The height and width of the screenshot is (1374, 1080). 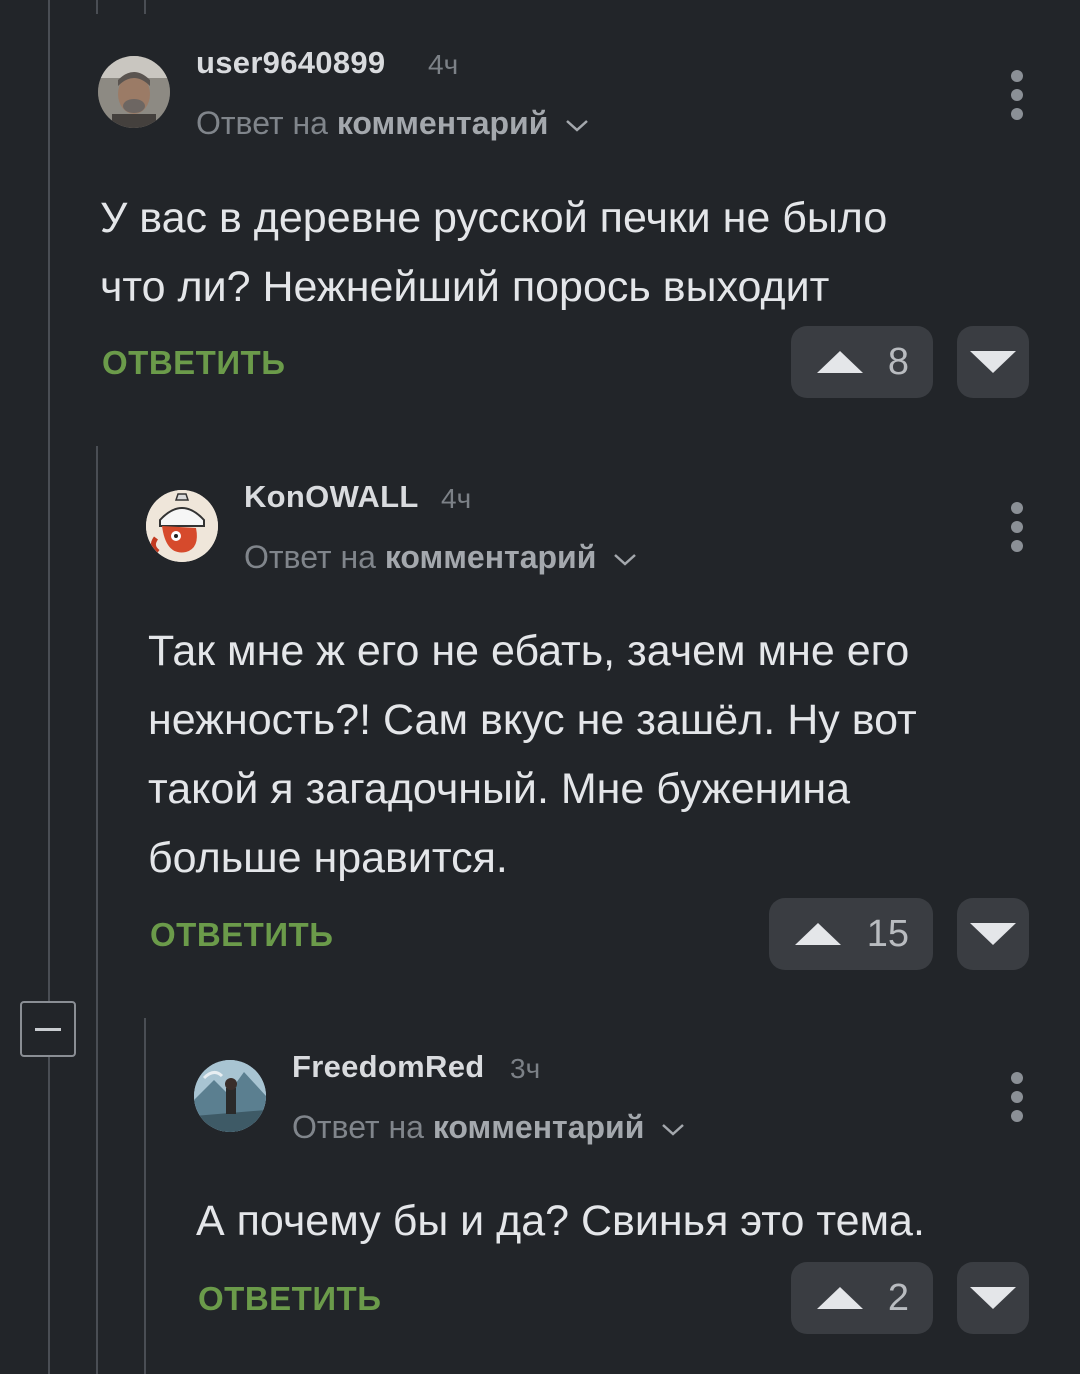 What do you see at coordinates (560, 1221) in the screenshot?
I see `comment-line: А почему бы и да? Свинья это тема.` at bounding box center [560, 1221].